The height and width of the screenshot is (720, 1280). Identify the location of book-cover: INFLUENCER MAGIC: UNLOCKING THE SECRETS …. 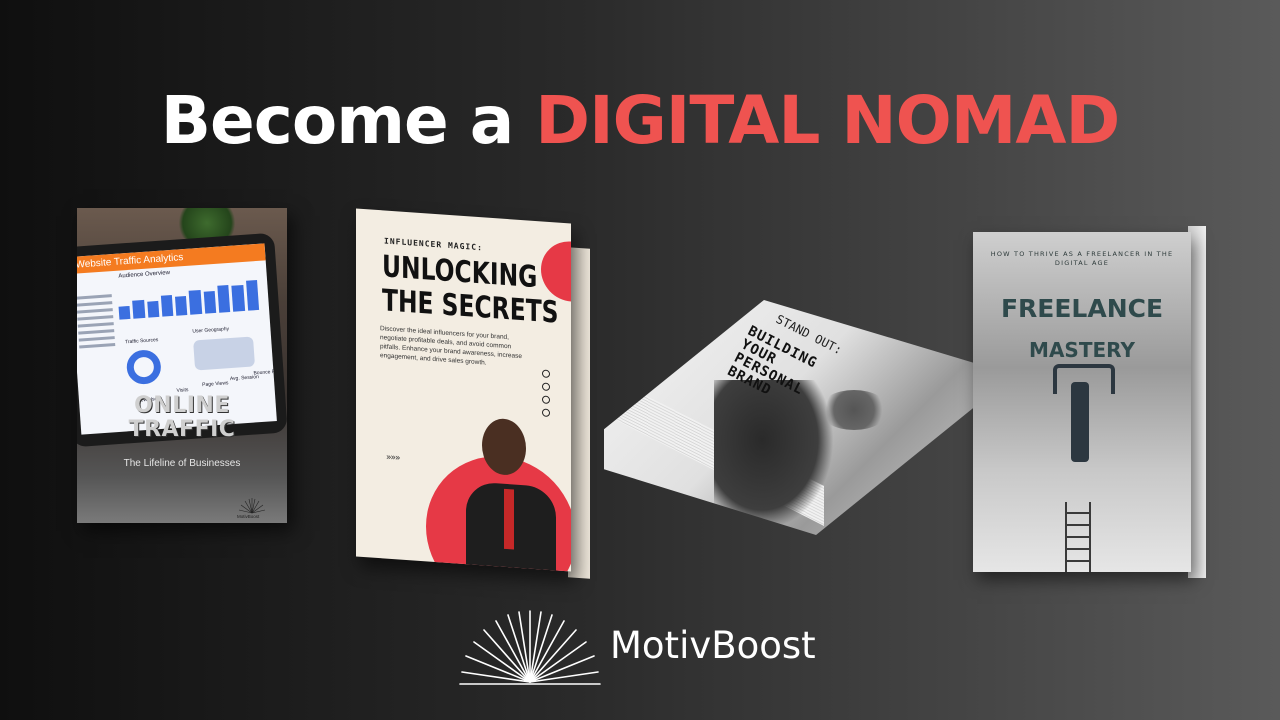
(463, 390).